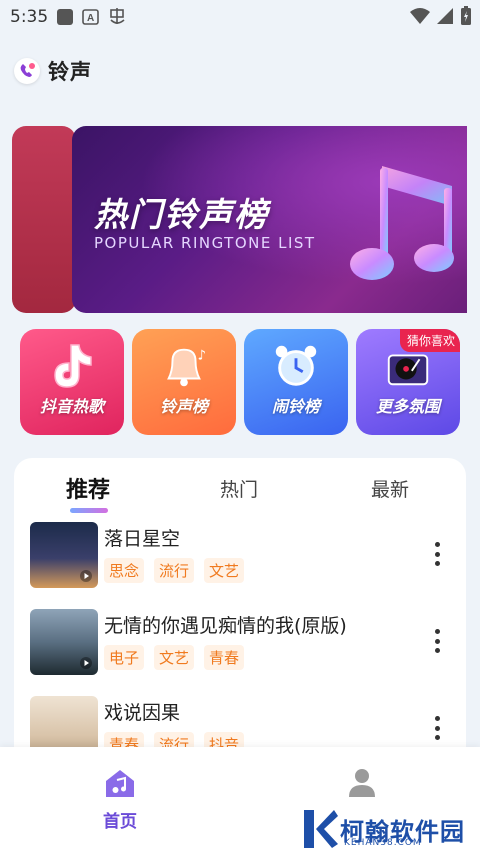 The width and height of the screenshot is (480, 855). What do you see at coordinates (124, 570) in the screenshot?
I see `song-tag: 思念` at bounding box center [124, 570].